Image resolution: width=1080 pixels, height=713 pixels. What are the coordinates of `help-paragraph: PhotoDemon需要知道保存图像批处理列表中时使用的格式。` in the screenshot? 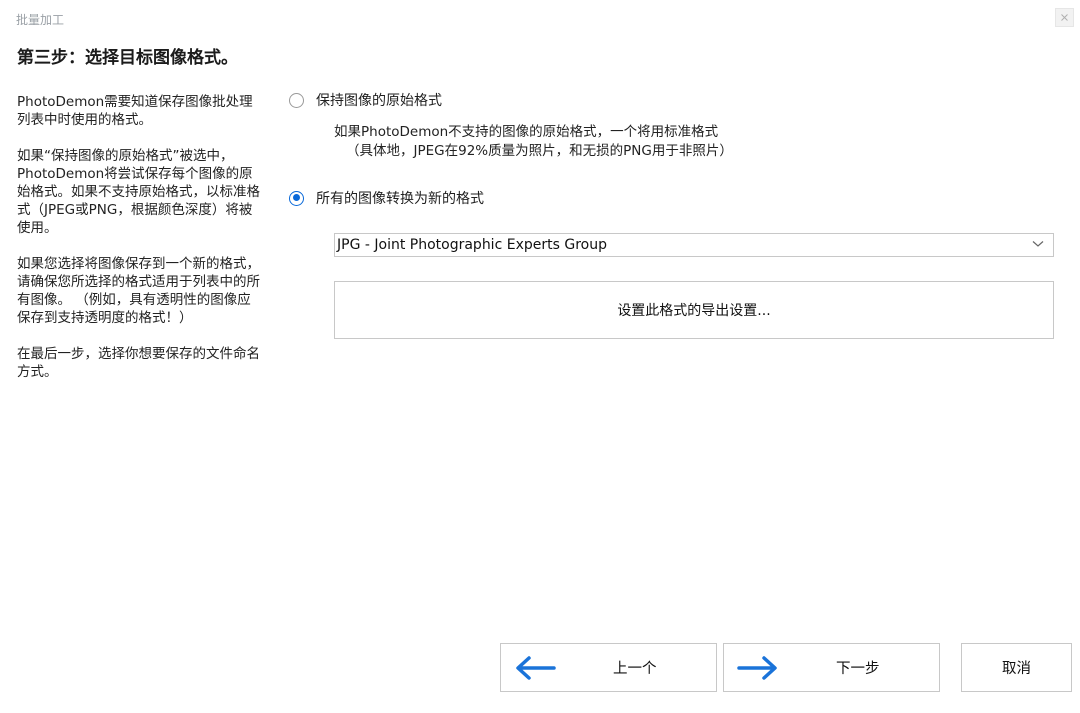 It's located at (135, 111).